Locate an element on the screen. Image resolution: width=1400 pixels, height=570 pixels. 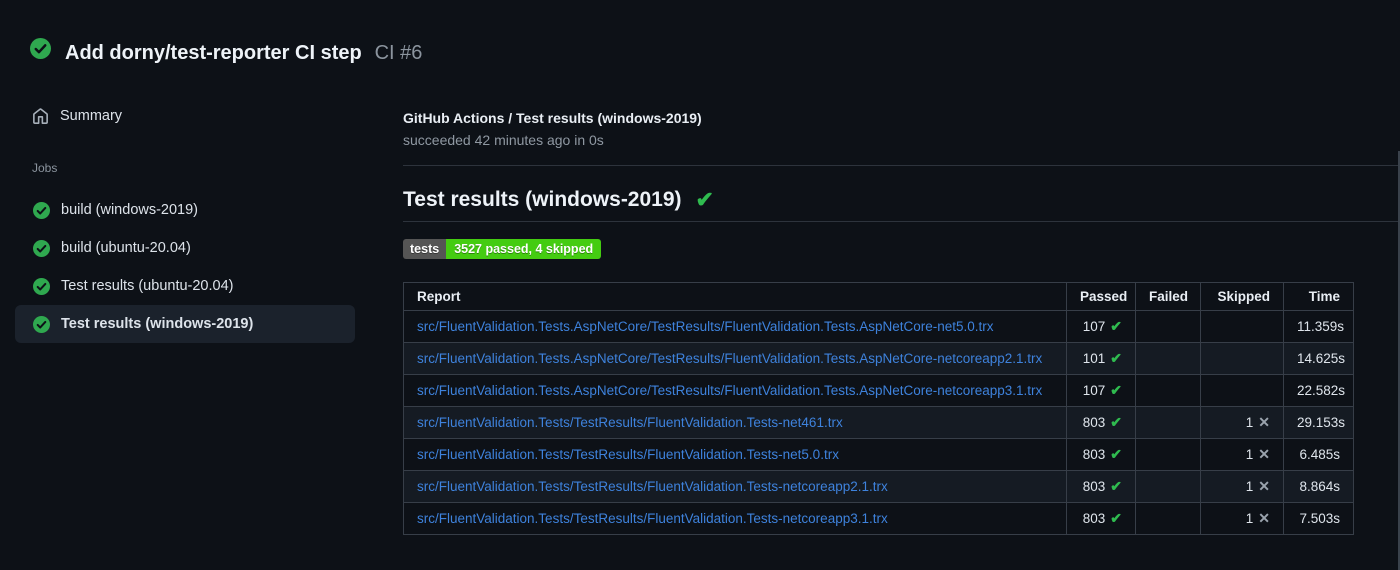
column-header-skipped: Skipped is located at coordinates (1242, 296).